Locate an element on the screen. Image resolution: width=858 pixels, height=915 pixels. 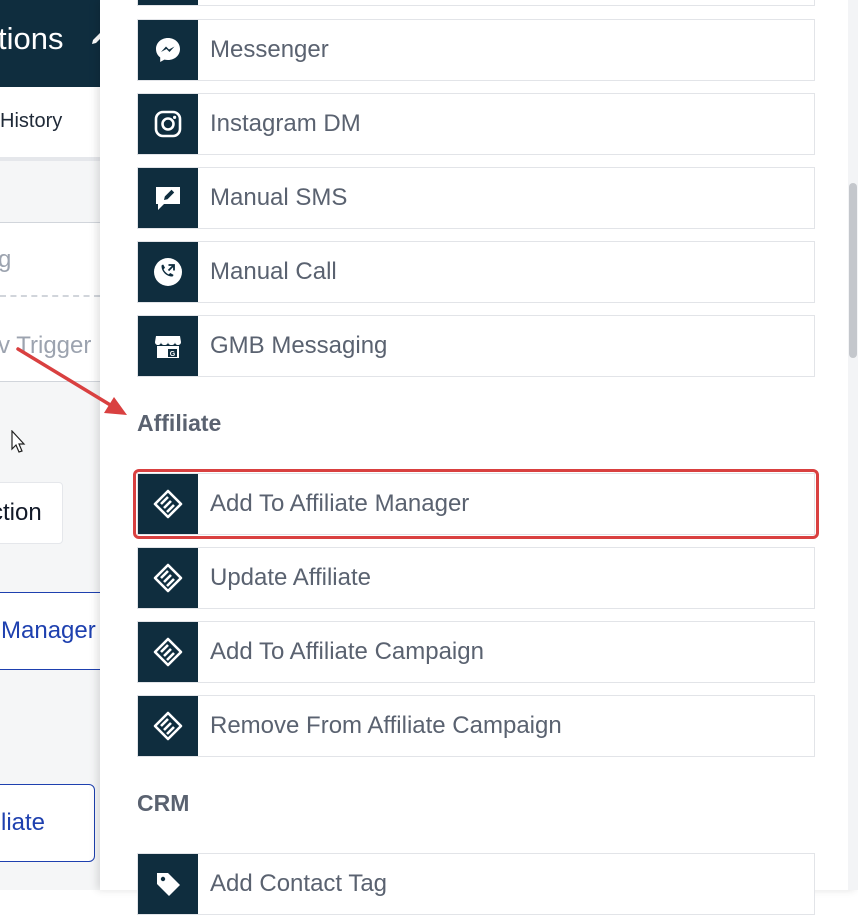
add-trigger-link: v Trigger is located at coordinates (45, 346).